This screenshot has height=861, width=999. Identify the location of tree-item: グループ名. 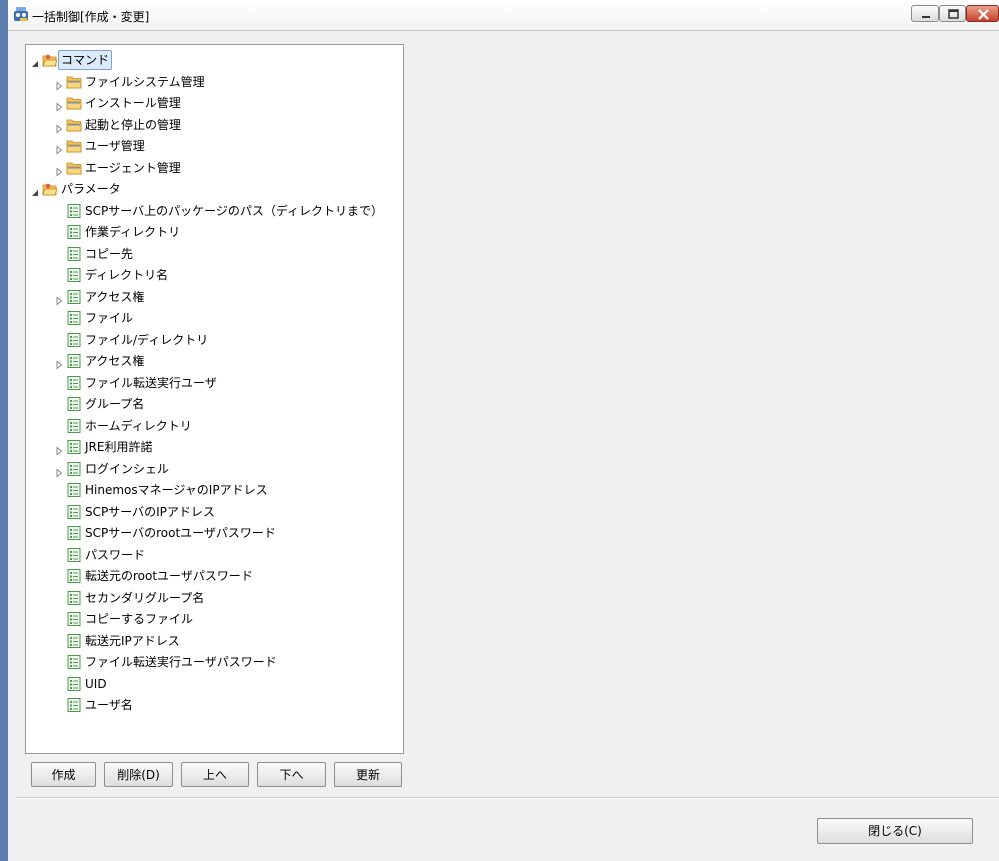
(214, 404).